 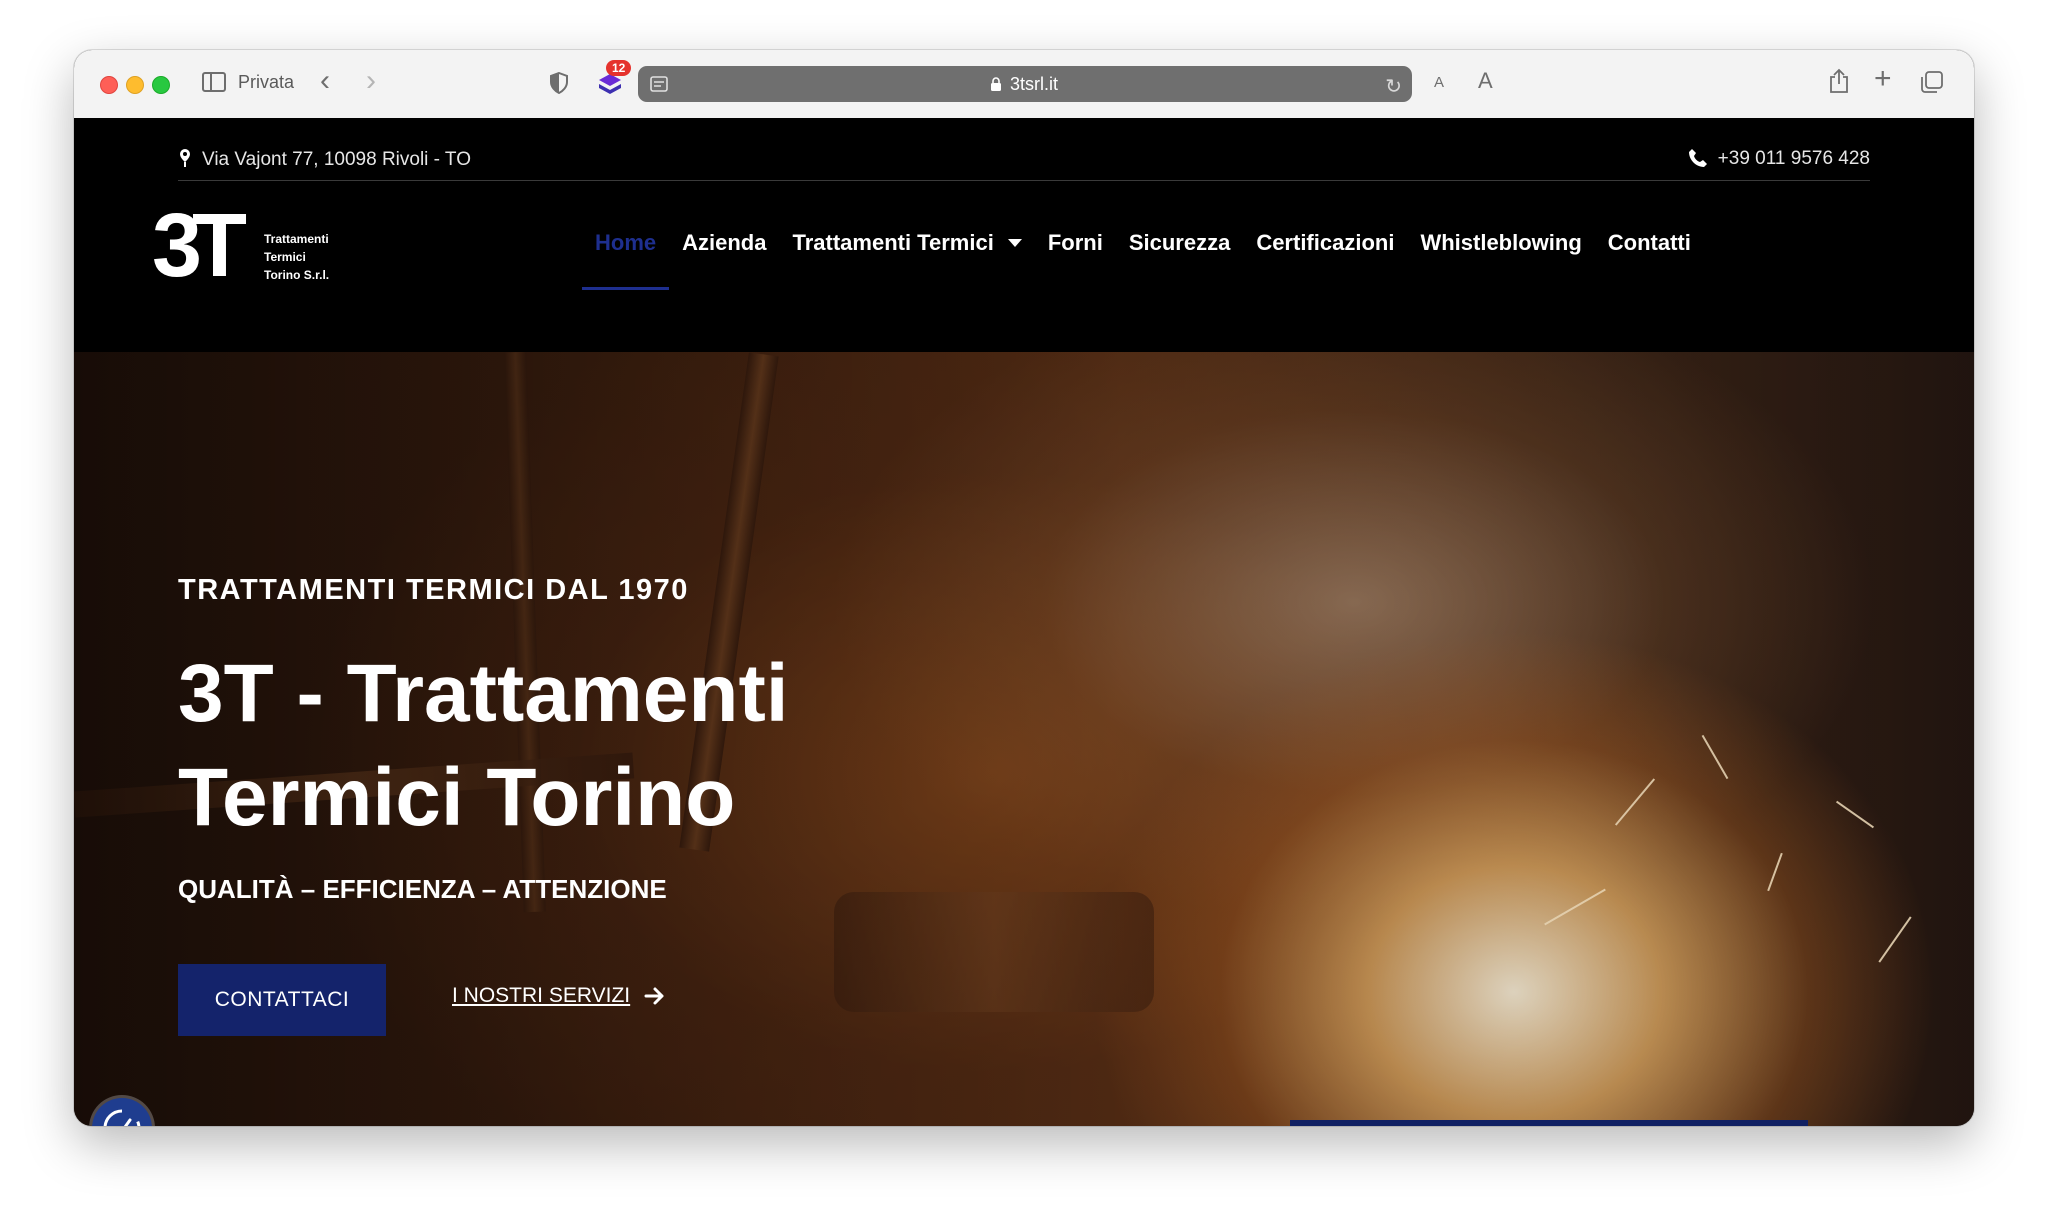 What do you see at coordinates (433, 590) in the screenshot?
I see `hero-eyebrow: TRATTAMENTI TERMICI DAL 1970` at bounding box center [433, 590].